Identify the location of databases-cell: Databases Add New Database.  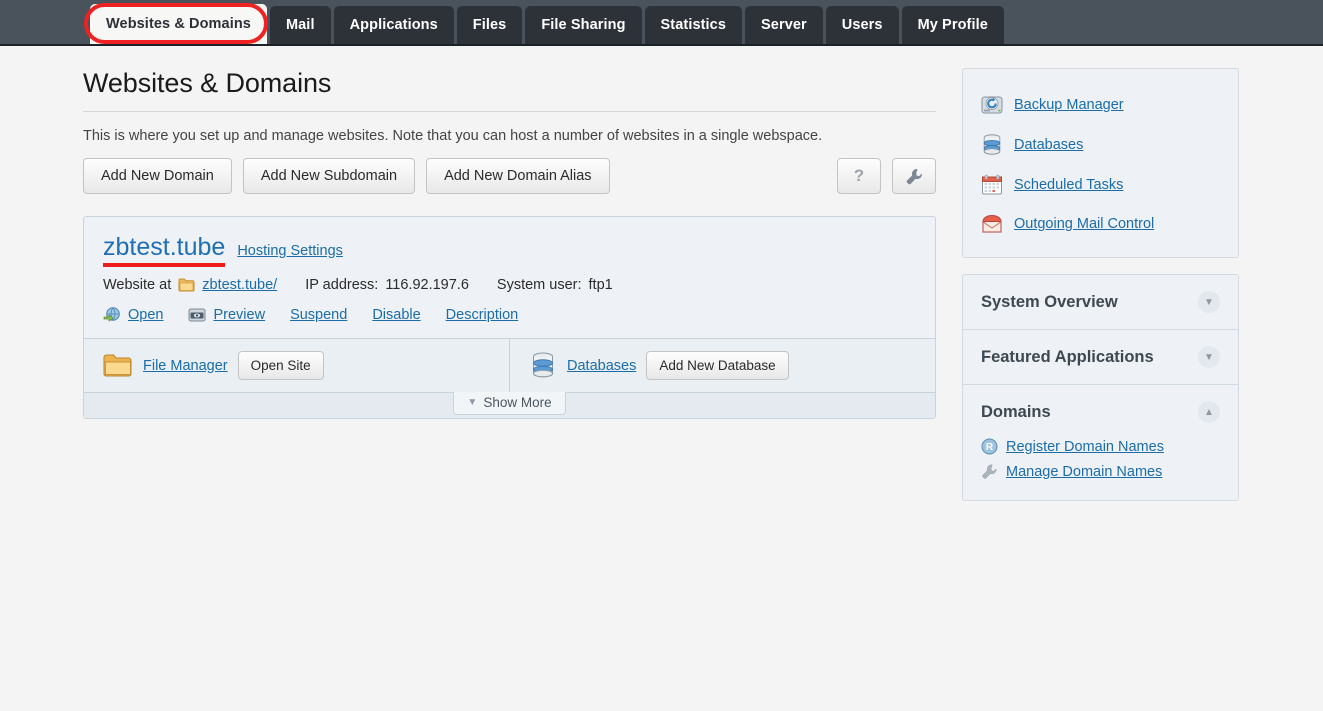
(721, 365).